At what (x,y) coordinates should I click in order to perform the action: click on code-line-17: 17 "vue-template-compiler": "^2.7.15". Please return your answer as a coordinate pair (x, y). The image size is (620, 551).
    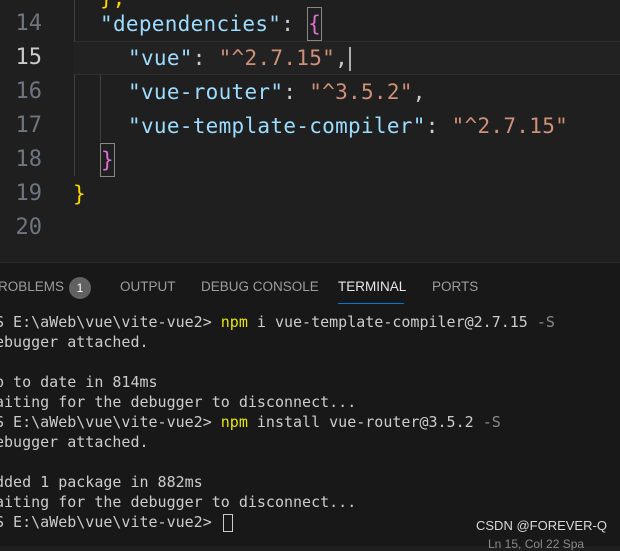
    Looking at the image, I should click on (310, 126).